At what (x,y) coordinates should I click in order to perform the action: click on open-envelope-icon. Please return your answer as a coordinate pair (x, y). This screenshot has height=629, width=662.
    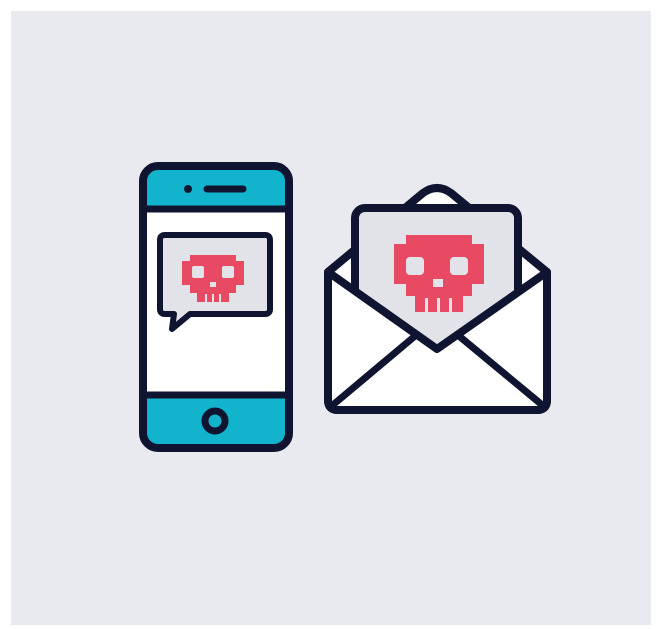
    Looking at the image, I should click on (437, 299).